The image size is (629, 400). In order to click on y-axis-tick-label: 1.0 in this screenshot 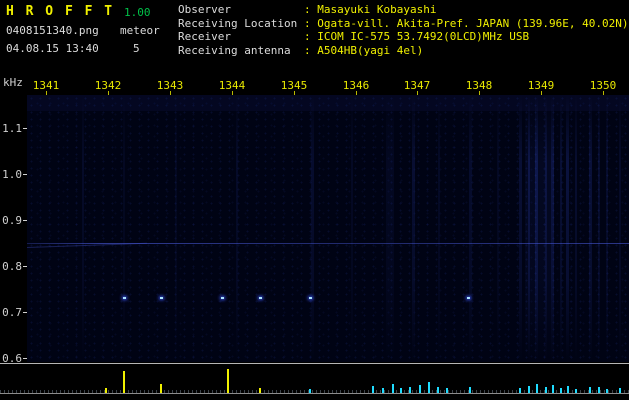, I will do `click(12, 174)`.